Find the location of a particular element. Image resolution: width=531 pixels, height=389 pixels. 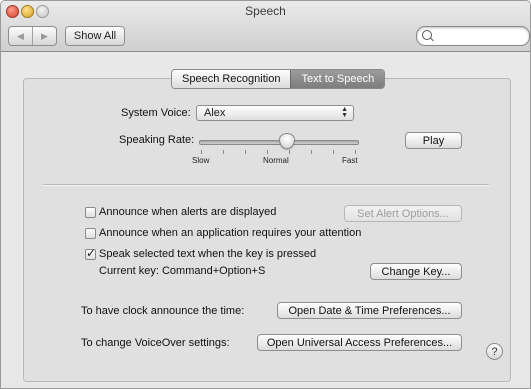

window-title: Speech is located at coordinates (265, 11).